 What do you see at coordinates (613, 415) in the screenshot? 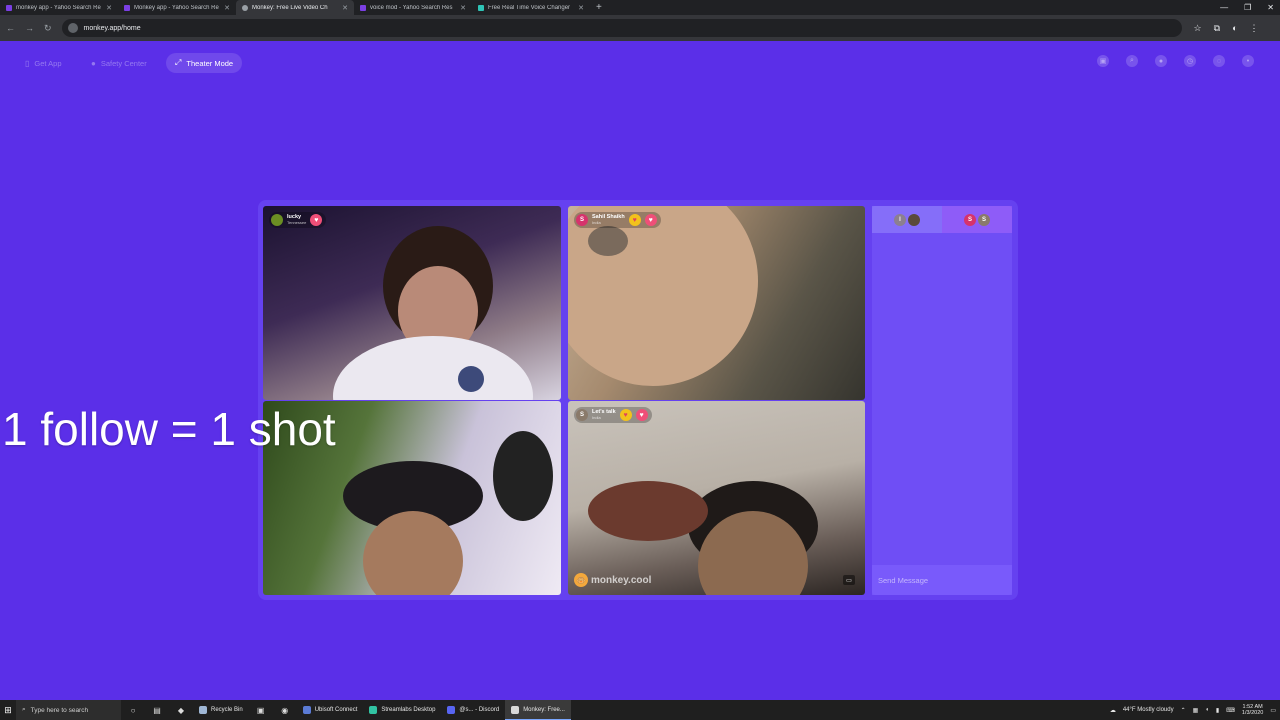
I see `participant-badge: S Let's talk India ♥ ♥` at bounding box center [613, 415].